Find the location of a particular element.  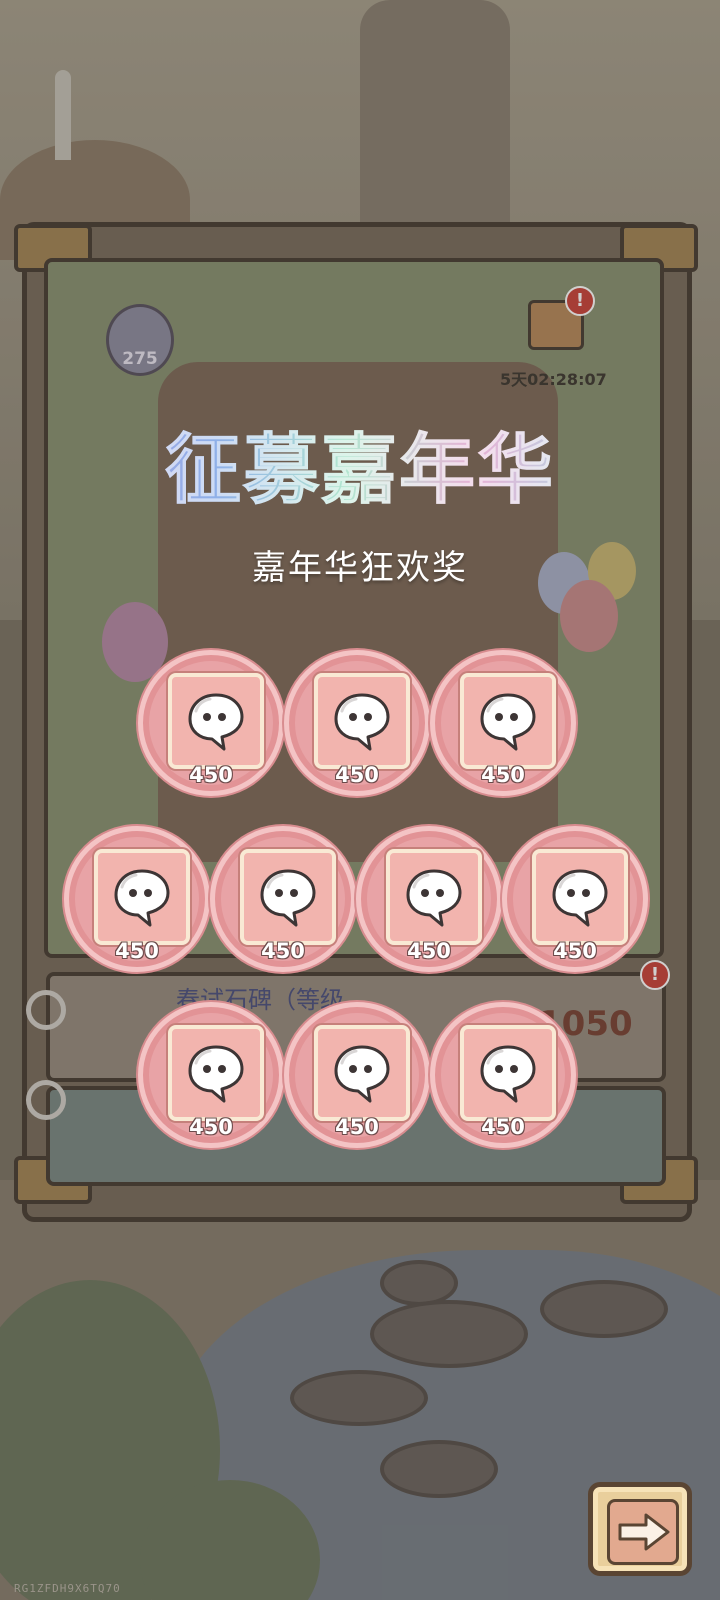

popup-subtitle: 嘉年华狂欢奖 is located at coordinates (360, 568).